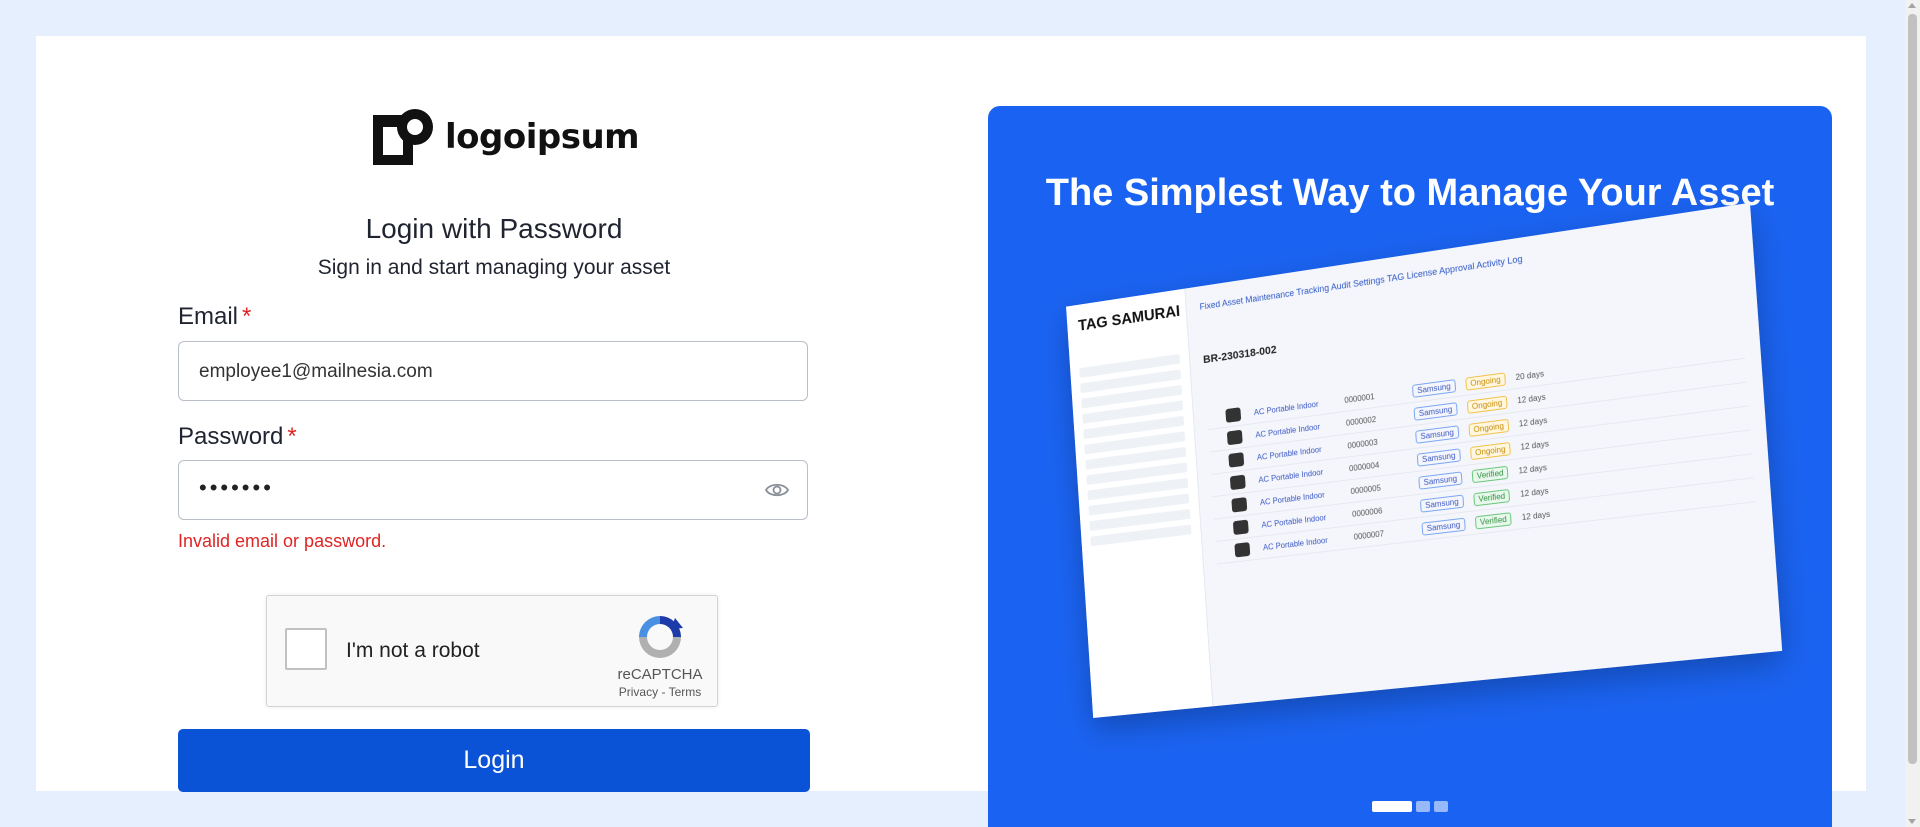 The image size is (1920, 827). I want to click on error-message: Invalid email or password., so click(282, 541).